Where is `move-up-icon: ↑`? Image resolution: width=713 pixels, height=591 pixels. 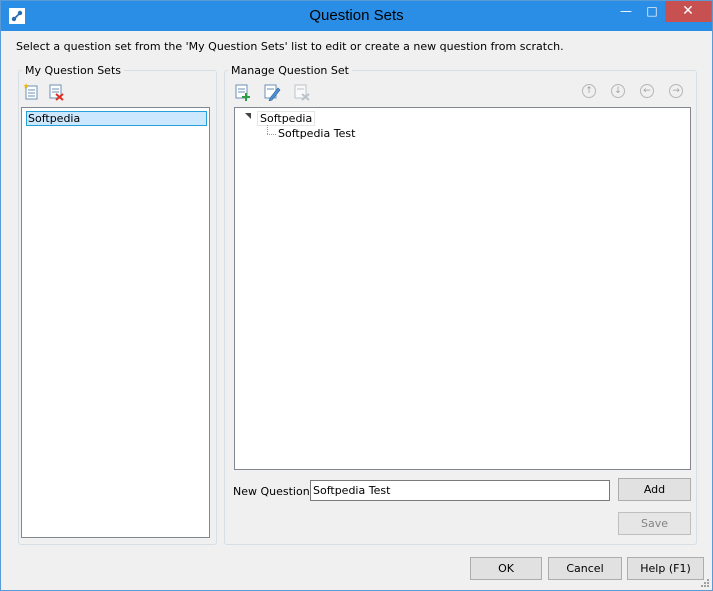 move-up-icon: ↑ is located at coordinates (589, 91).